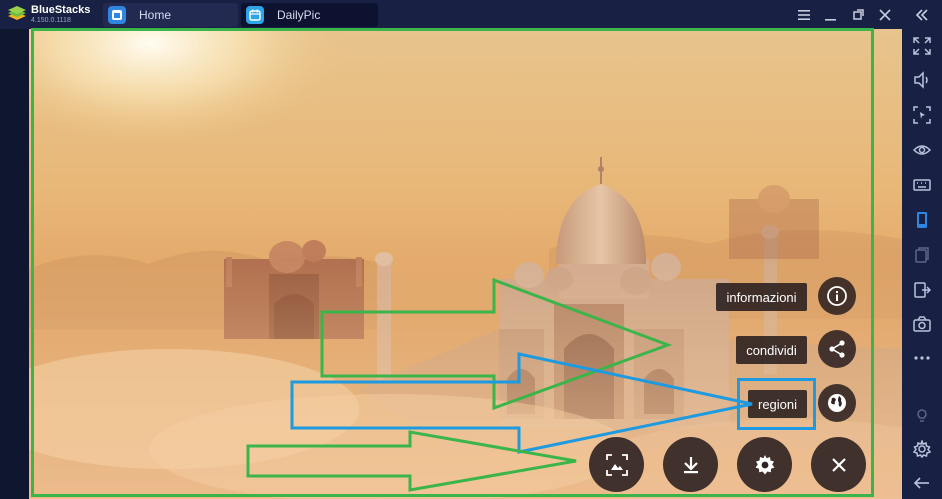  What do you see at coordinates (61, 10) in the screenshot?
I see `app-brand: BlueStacks` at bounding box center [61, 10].